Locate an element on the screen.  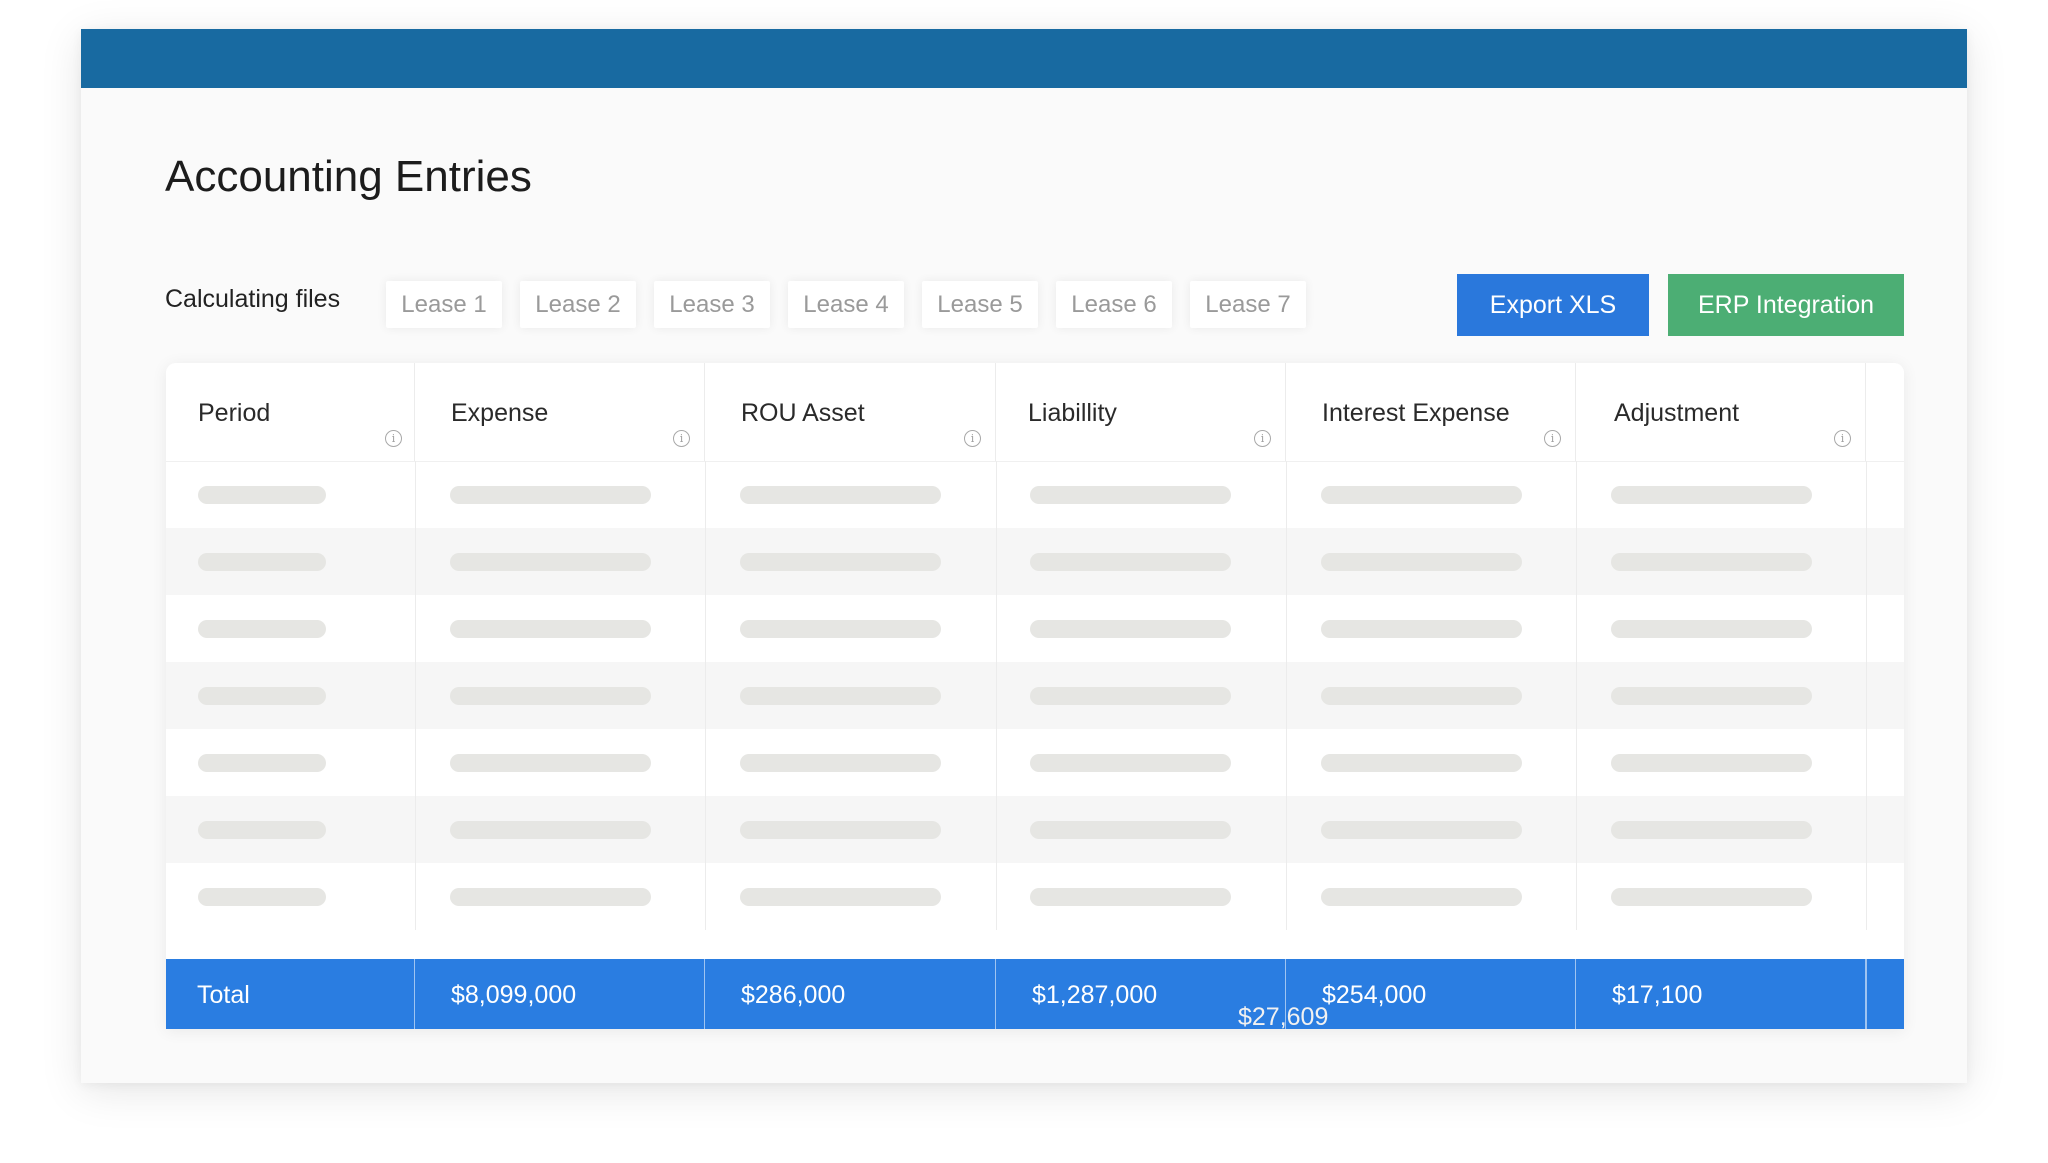
column-header-liability: Liabillity i is located at coordinates (1141, 412).